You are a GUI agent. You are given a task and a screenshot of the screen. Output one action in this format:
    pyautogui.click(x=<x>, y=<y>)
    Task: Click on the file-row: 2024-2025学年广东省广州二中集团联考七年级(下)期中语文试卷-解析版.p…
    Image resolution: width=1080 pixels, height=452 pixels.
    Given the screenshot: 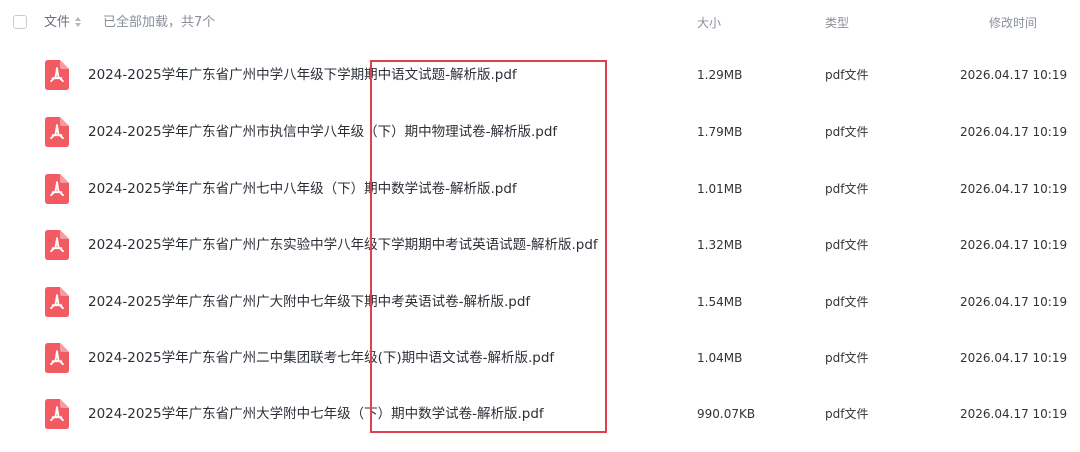 What is the action you would take?
    pyautogui.click(x=540, y=359)
    